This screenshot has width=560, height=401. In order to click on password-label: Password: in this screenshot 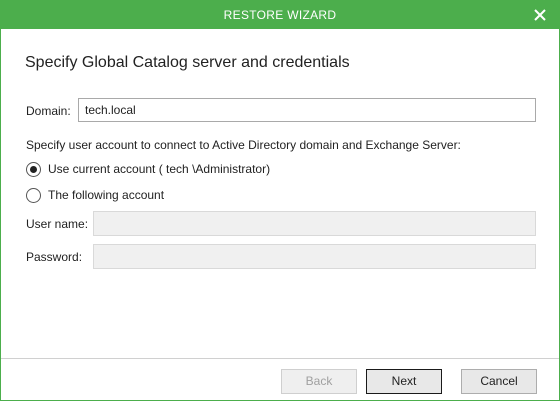, I will do `click(54, 257)`.